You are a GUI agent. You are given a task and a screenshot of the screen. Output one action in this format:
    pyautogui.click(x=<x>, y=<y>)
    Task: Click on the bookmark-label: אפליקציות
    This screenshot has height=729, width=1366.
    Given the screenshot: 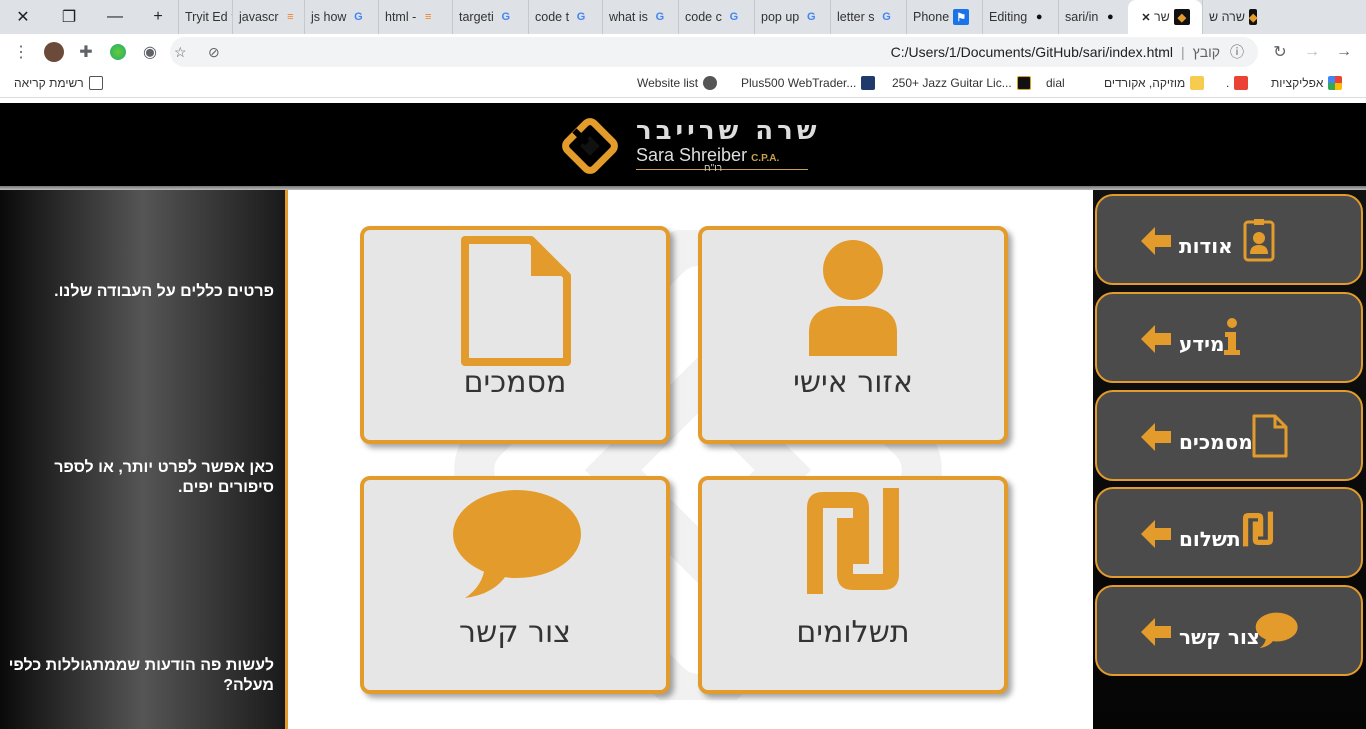 What is the action you would take?
    pyautogui.click(x=1297, y=83)
    